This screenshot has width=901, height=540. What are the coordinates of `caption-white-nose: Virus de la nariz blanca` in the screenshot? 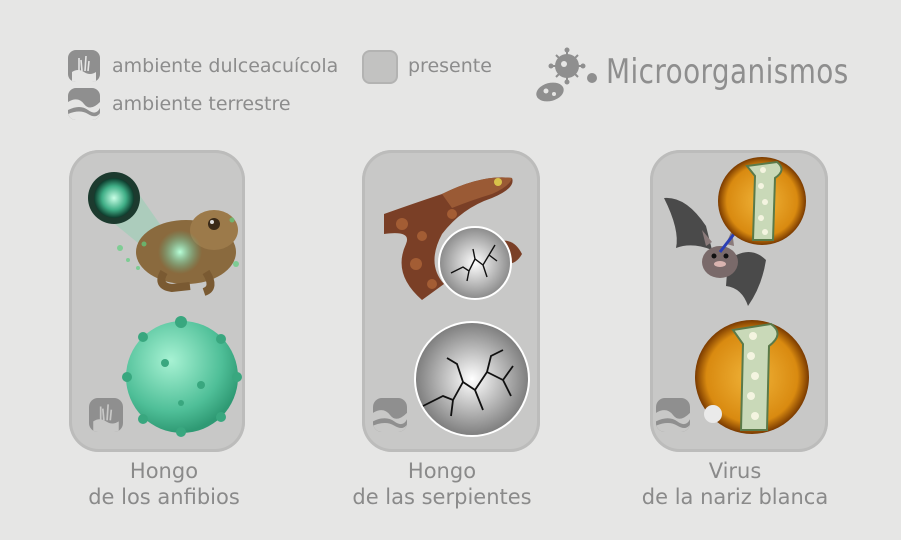 It's located at (735, 484).